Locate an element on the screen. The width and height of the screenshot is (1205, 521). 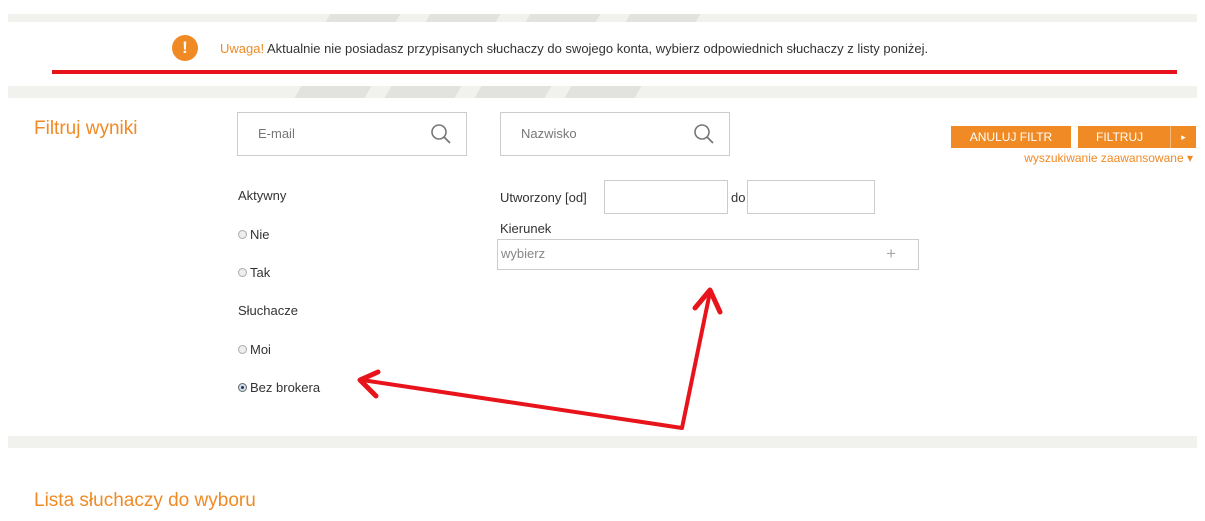
caret-down-icon: ▾ is located at coordinates (1189, 158).